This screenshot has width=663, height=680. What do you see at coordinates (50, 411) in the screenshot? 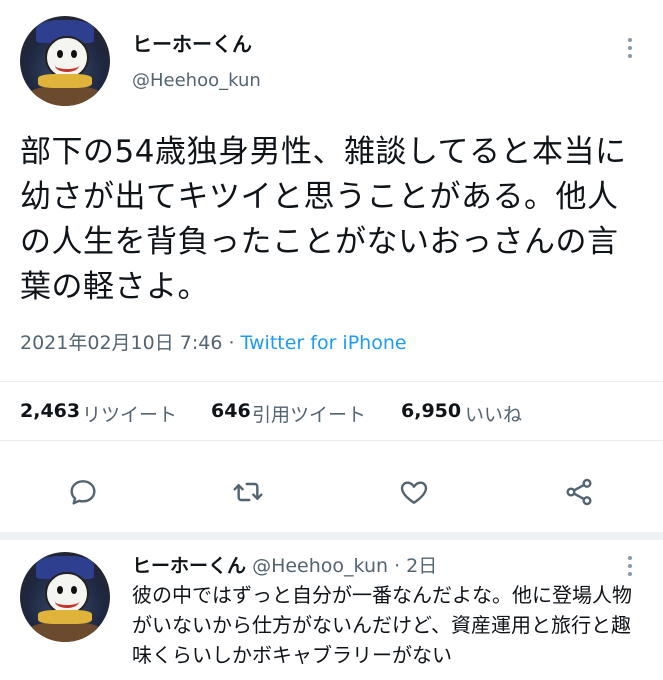
I see `retweet-count: 2,463` at bounding box center [50, 411].